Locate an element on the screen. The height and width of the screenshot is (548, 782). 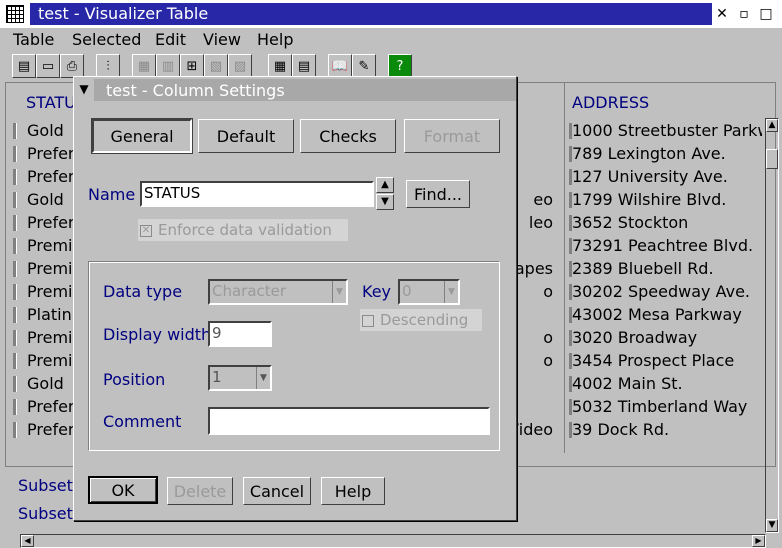
address-cell: 30202 Speedway Ave. is located at coordinates (661, 291).